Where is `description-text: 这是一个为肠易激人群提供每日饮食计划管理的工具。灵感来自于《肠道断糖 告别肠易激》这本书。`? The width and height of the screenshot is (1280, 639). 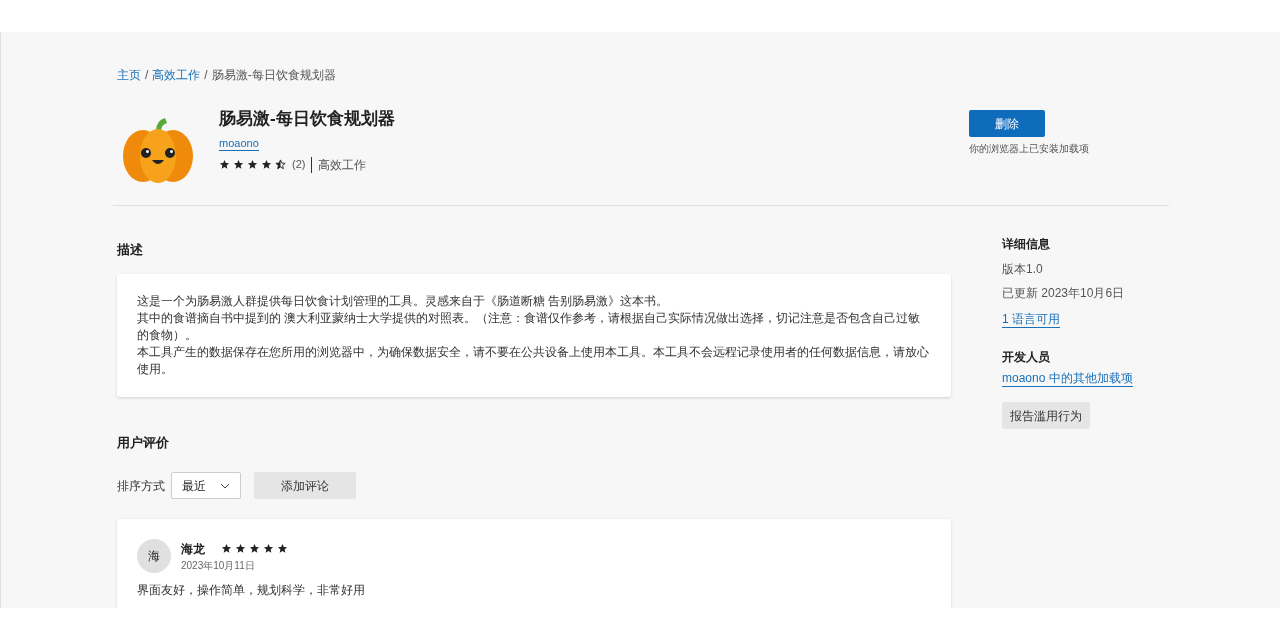 description-text: 这是一个为肠易激人群提供每日饮食计划管理的工具。灵感来自于《肠道断糖 告别肠易激》这本书。 is located at coordinates (403, 301).